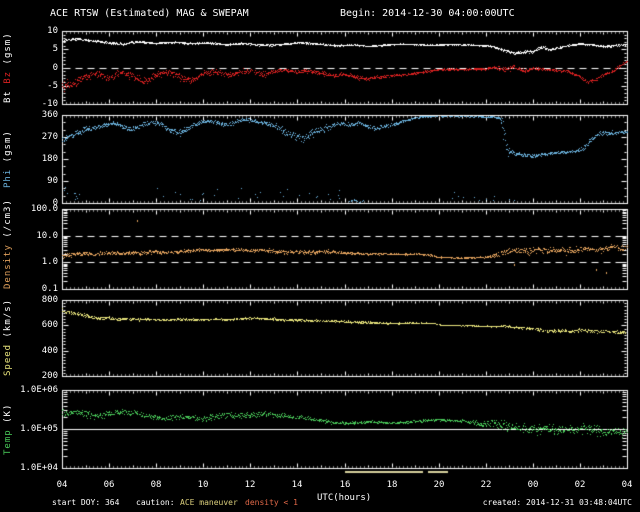  What do you see at coordinates (344, 498) in the screenshot?
I see `x-axis-title: UTC(hours)` at bounding box center [344, 498].